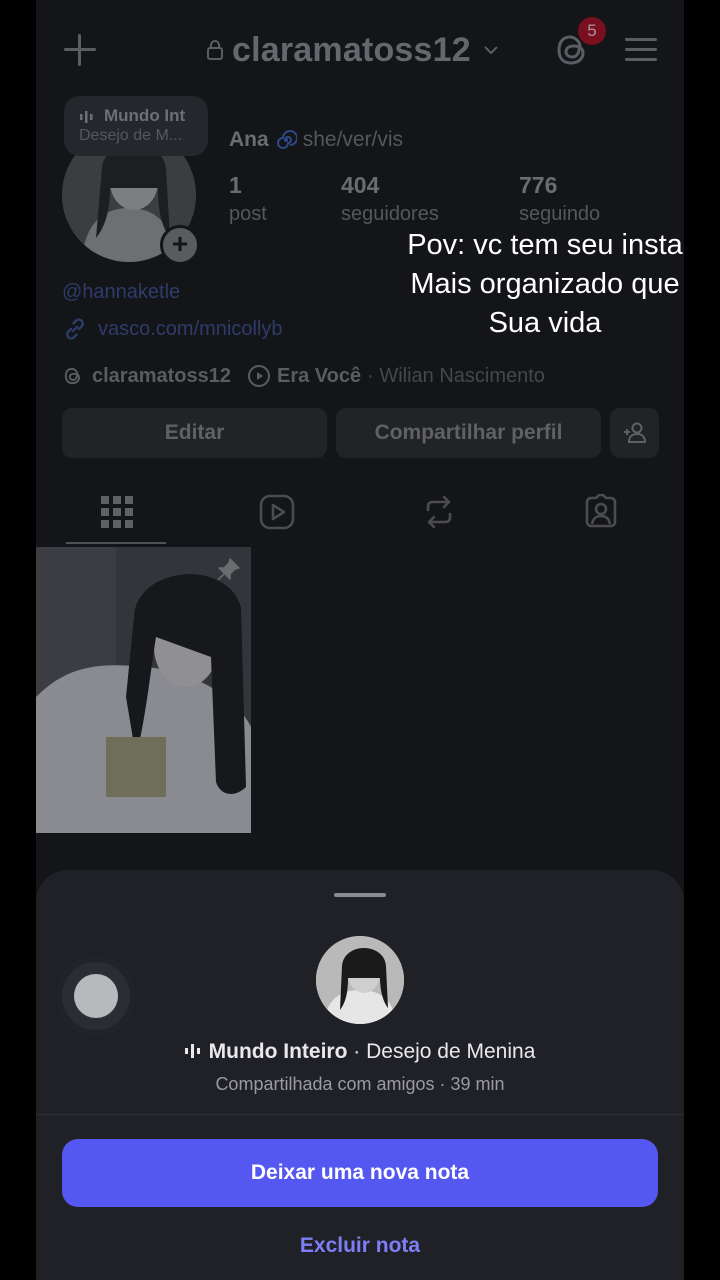  I want to click on threads-small-icon, so click(72, 376).